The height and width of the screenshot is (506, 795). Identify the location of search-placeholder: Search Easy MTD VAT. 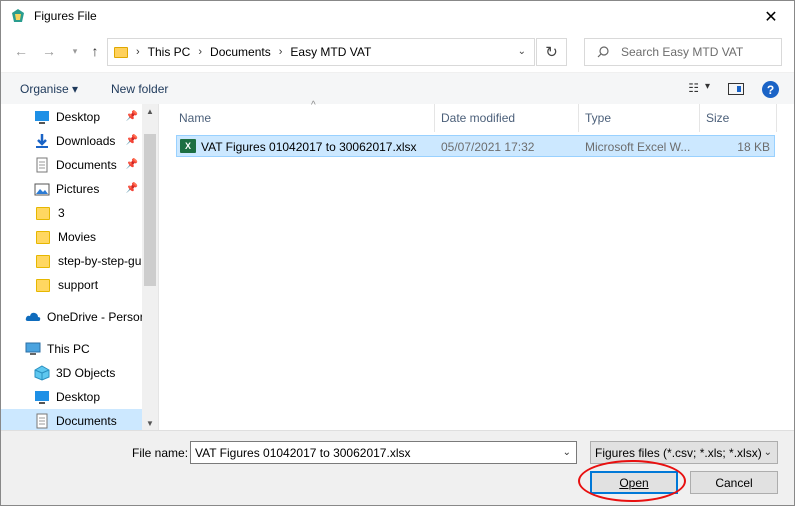
(682, 52).